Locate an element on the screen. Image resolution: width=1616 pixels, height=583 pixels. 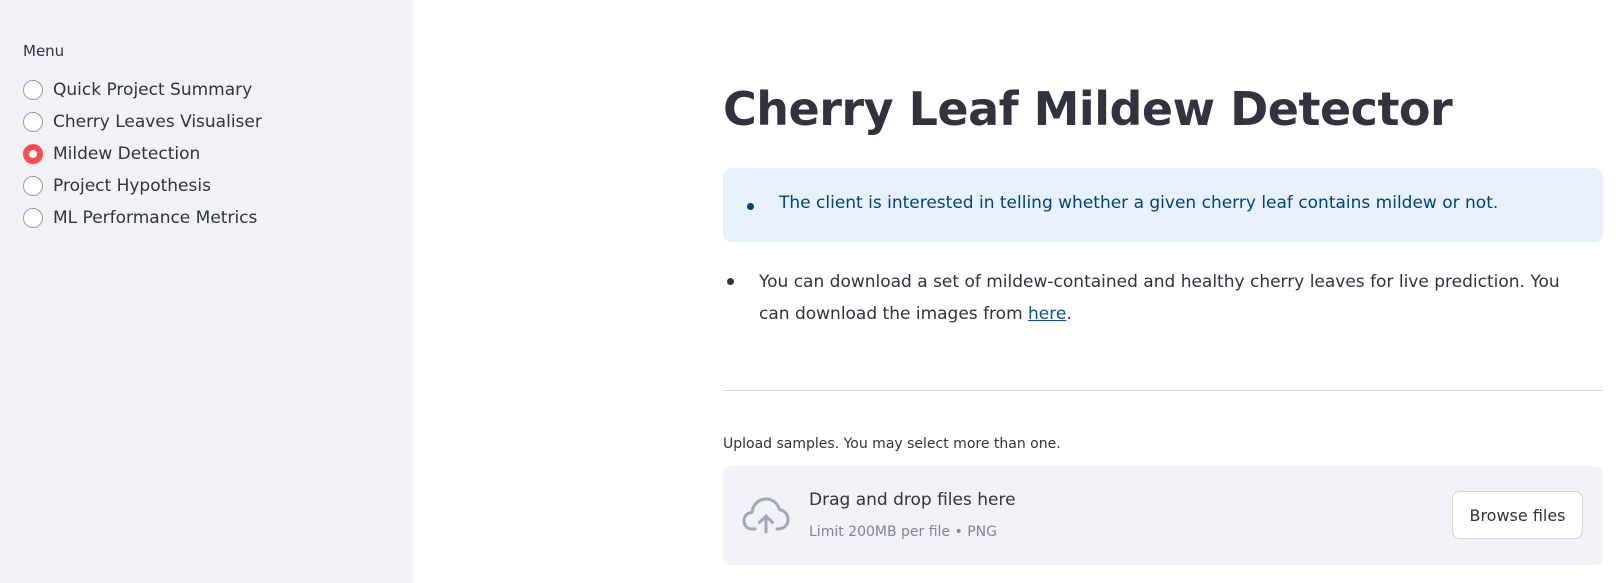
drop-title: Drag and drop files here is located at coordinates (912, 500).